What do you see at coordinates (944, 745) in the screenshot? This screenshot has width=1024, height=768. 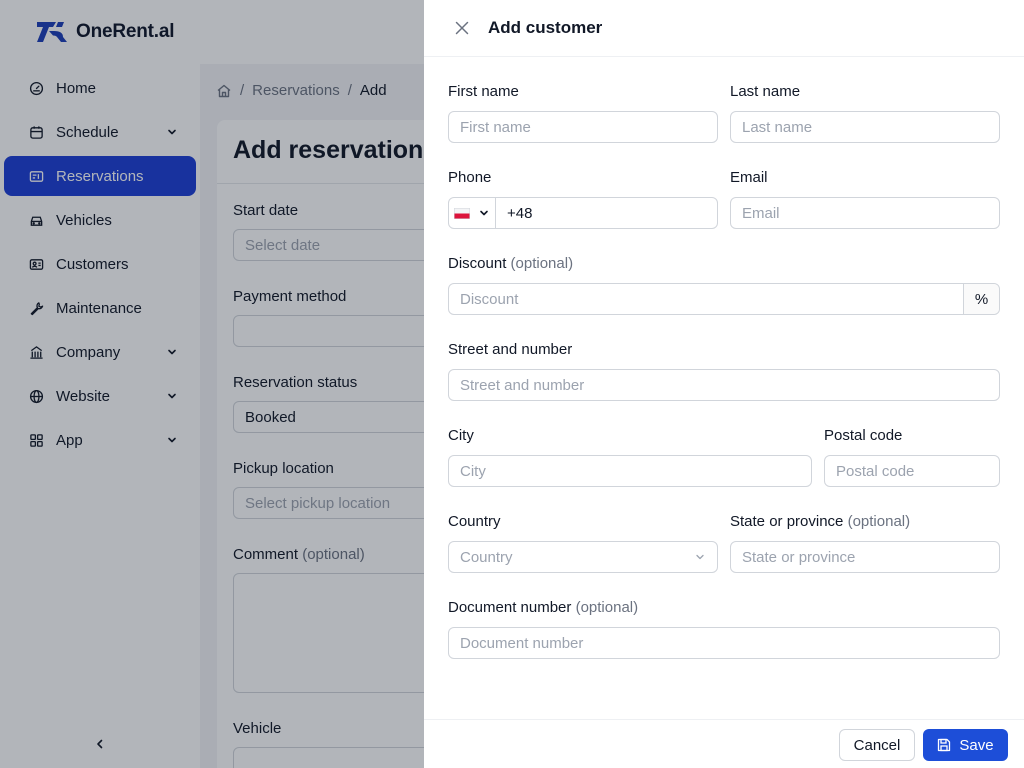 I see `save-icon` at bounding box center [944, 745].